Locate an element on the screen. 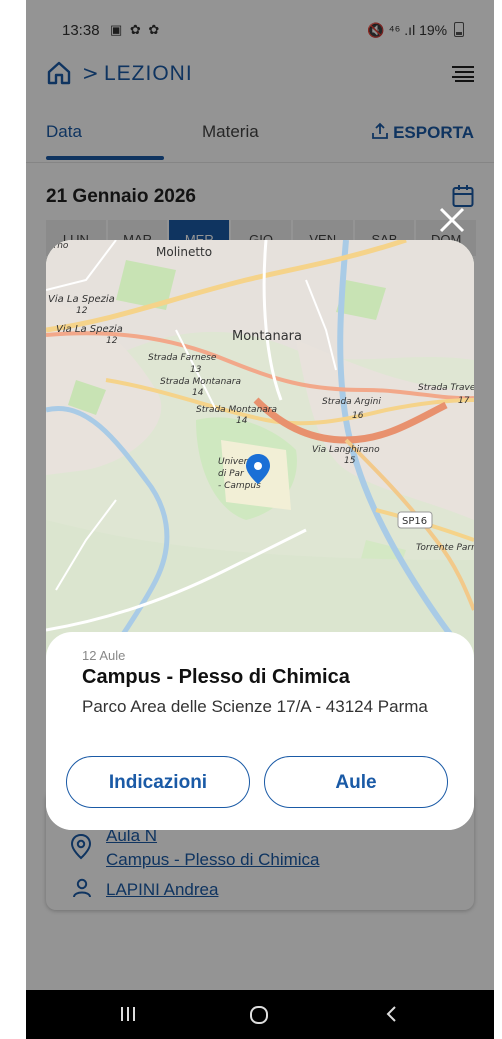 This screenshot has width=502, height=1039. map-label: di Par is located at coordinates (231, 474).